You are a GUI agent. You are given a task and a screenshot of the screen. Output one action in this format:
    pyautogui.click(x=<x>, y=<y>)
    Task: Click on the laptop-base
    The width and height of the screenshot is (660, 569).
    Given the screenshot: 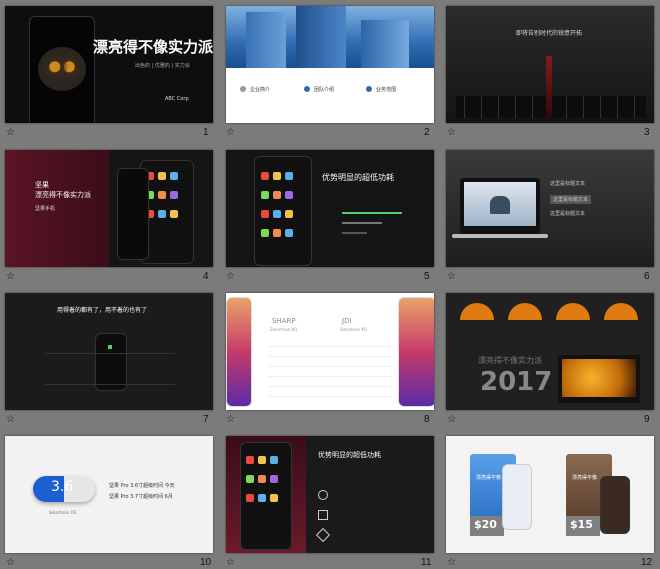 What is the action you would take?
    pyautogui.click(x=500, y=236)
    